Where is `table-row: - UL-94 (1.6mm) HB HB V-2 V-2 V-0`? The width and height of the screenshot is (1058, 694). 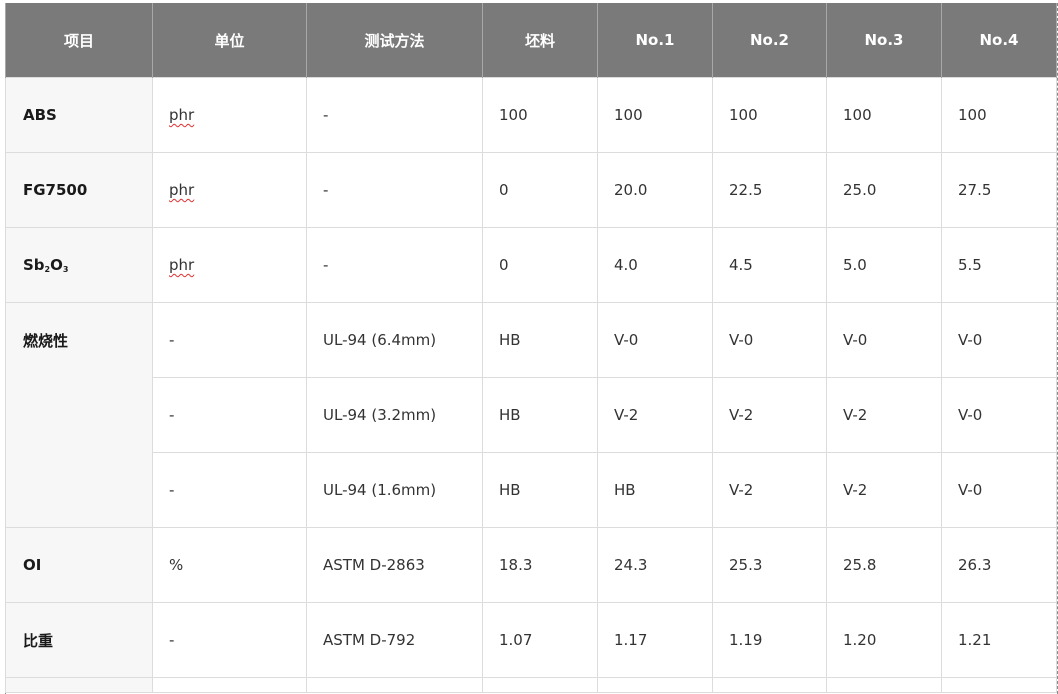 table-row: - UL-94 (1.6mm) HB HB V-2 V-2 V-0 is located at coordinates (531, 490).